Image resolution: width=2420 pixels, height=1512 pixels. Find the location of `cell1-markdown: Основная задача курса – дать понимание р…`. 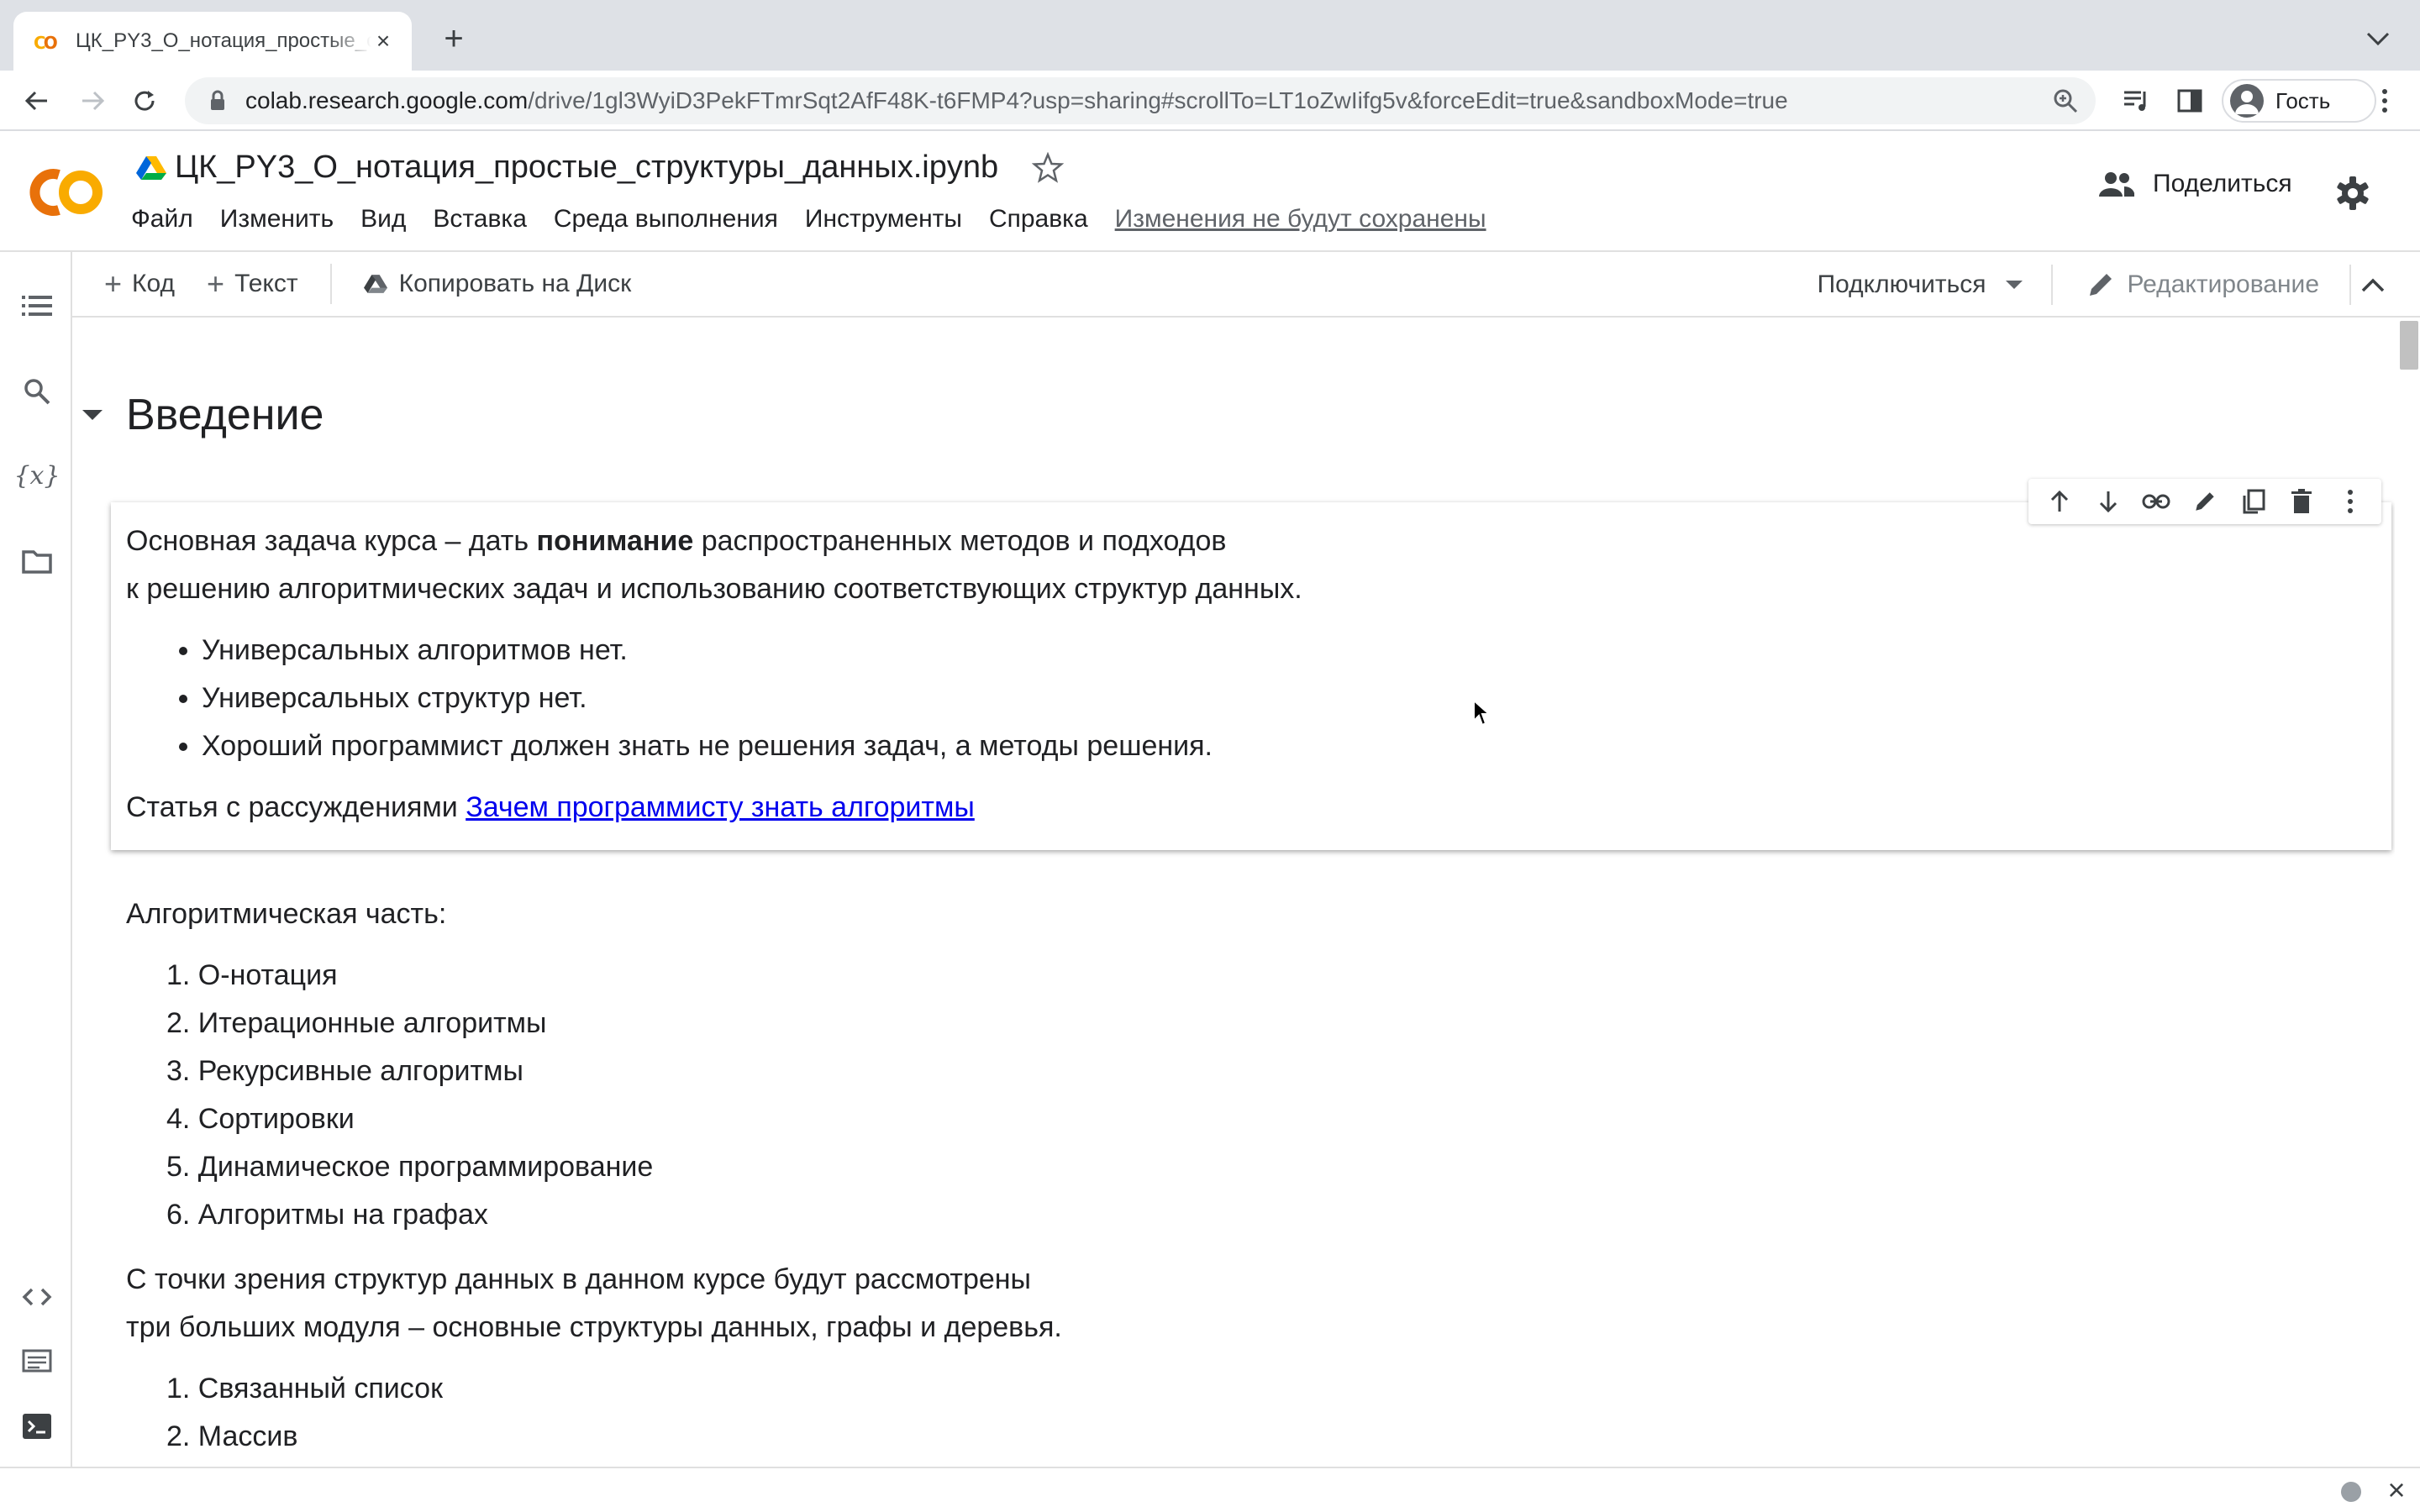

cell1-markdown: Основная задача курса – дать понимание р… is located at coordinates (714, 674).